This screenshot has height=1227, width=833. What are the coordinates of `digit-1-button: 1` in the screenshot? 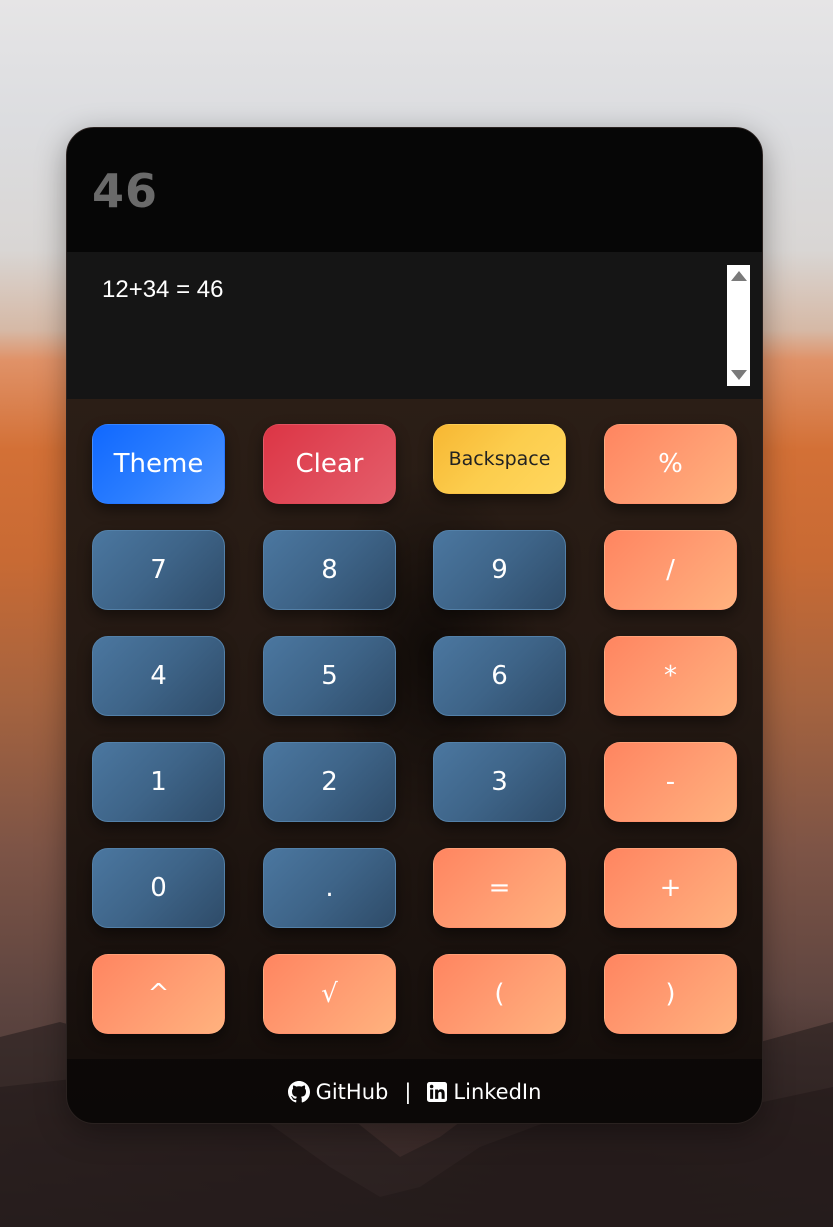 It's located at (158, 782).